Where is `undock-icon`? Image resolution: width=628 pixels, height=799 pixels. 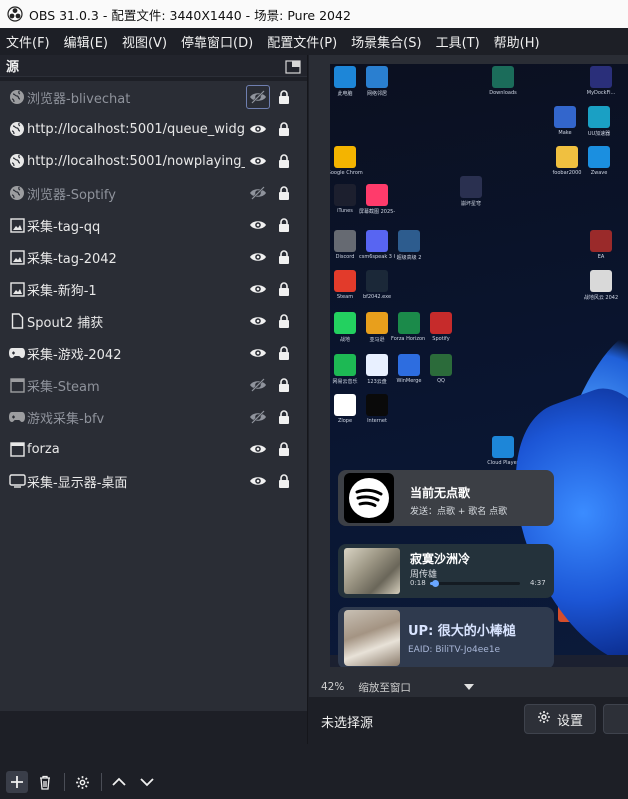
undock-icon is located at coordinates (293, 66).